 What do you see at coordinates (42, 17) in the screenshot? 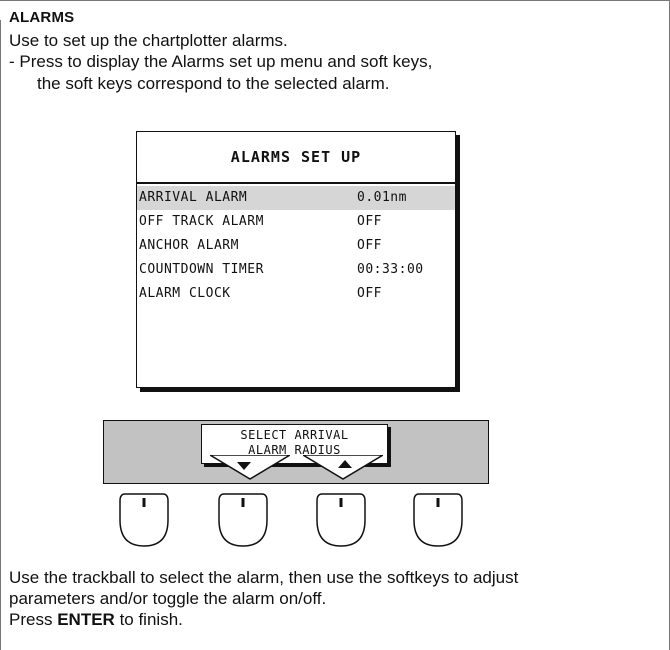
I see `section-heading: ALARMS` at bounding box center [42, 17].